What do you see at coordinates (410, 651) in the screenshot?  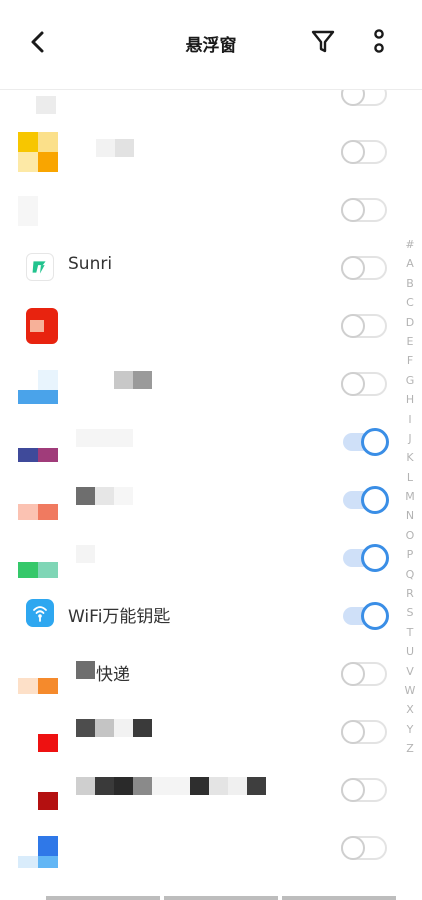 I see `index-letter: U` at bounding box center [410, 651].